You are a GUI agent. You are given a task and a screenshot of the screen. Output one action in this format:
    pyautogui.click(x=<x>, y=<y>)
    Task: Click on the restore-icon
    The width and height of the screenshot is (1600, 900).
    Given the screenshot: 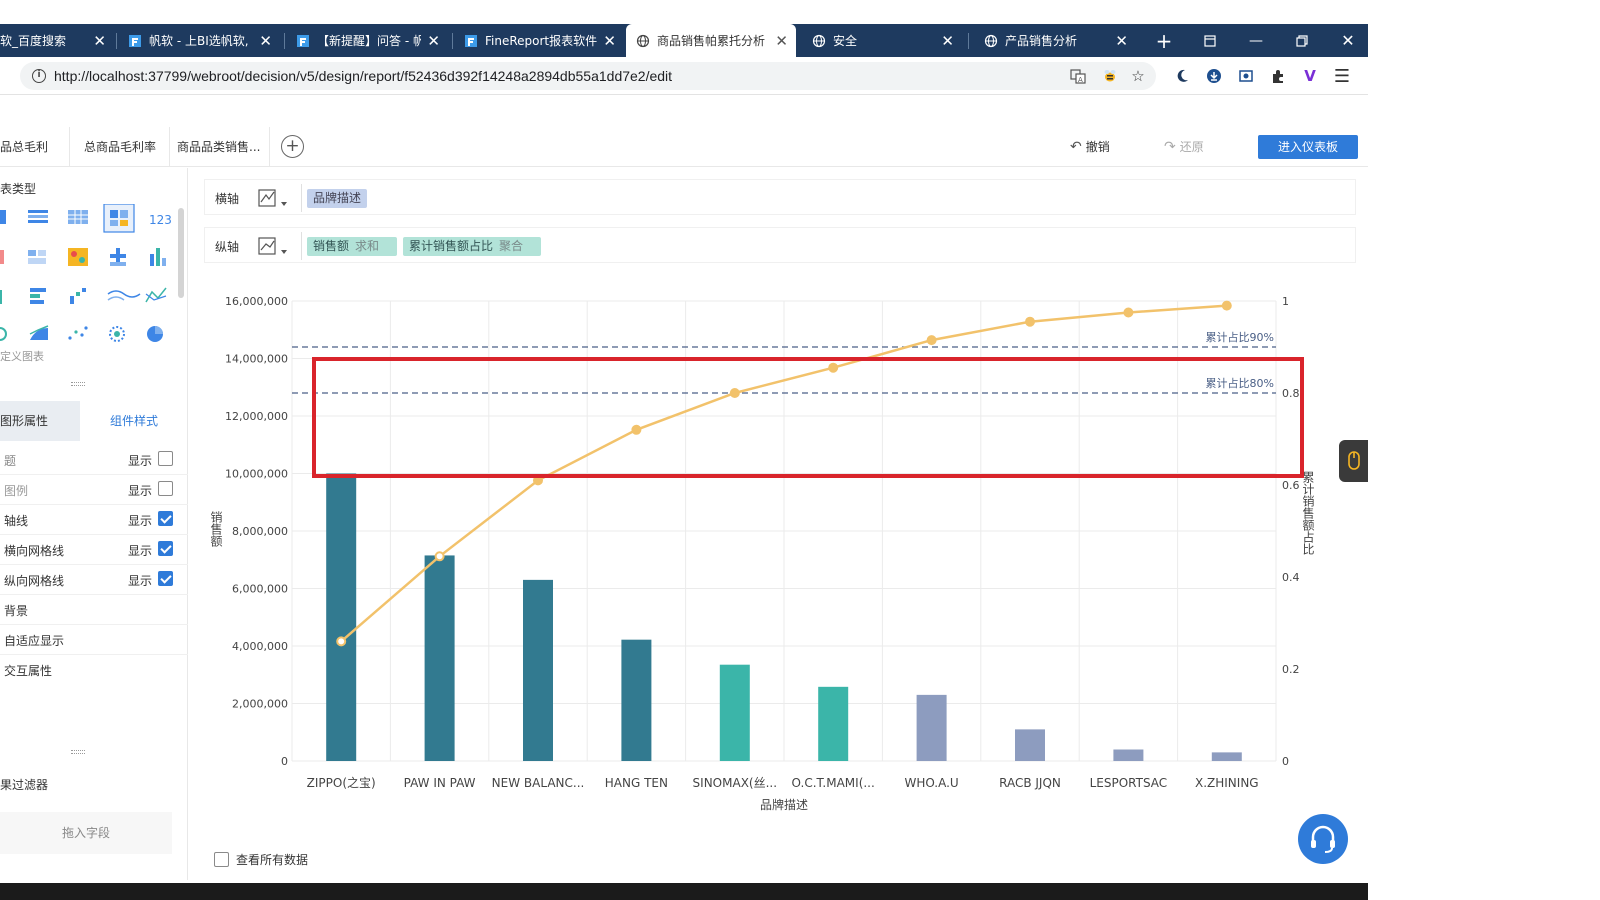 What is the action you would take?
    pyautogui.click(x=1302, y=40)
    